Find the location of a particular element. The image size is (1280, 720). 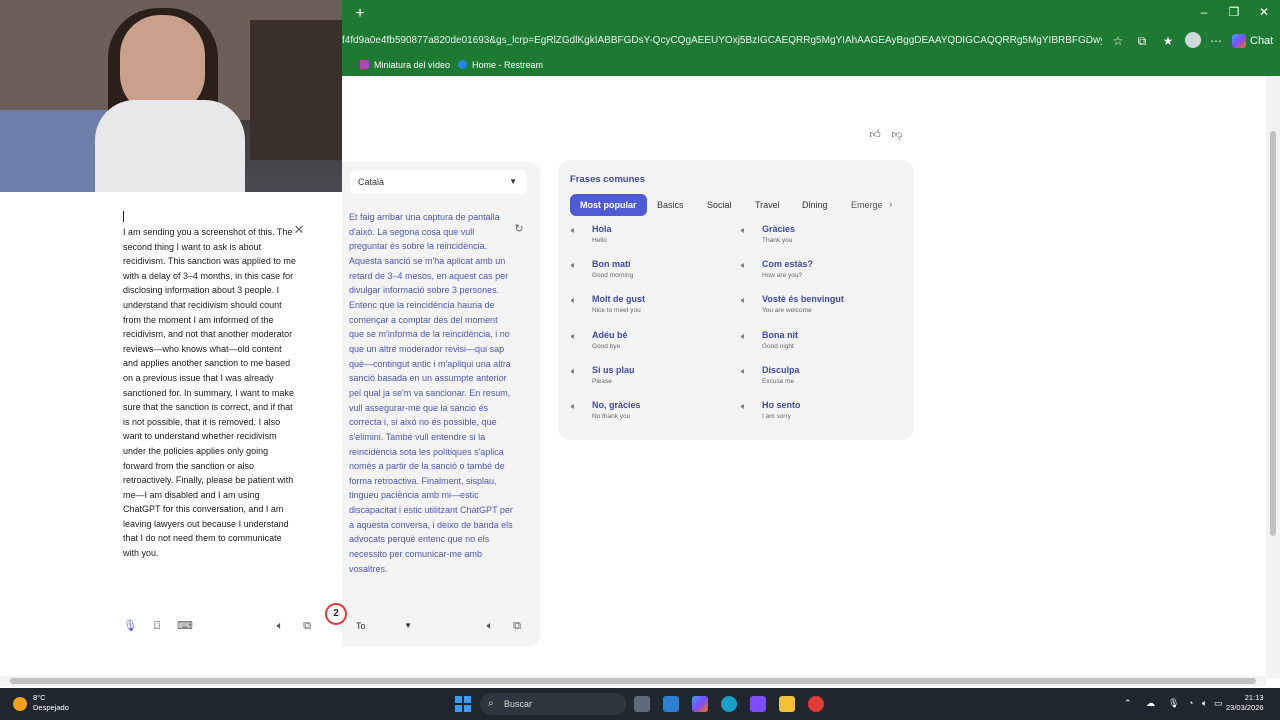

wifi-icon: ◔ is located at coordinates (1190, 703).